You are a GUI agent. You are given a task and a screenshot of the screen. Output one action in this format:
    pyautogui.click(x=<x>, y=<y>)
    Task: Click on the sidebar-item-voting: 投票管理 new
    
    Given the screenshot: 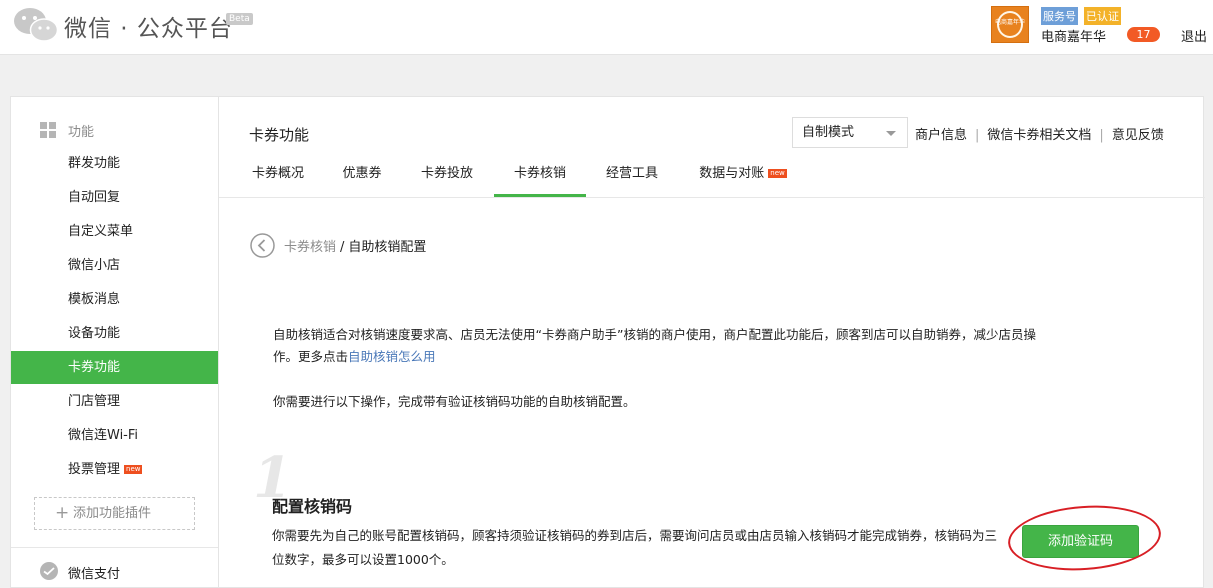 What is the action you would take?
    pyautogui.click(x=114, y=469)
    